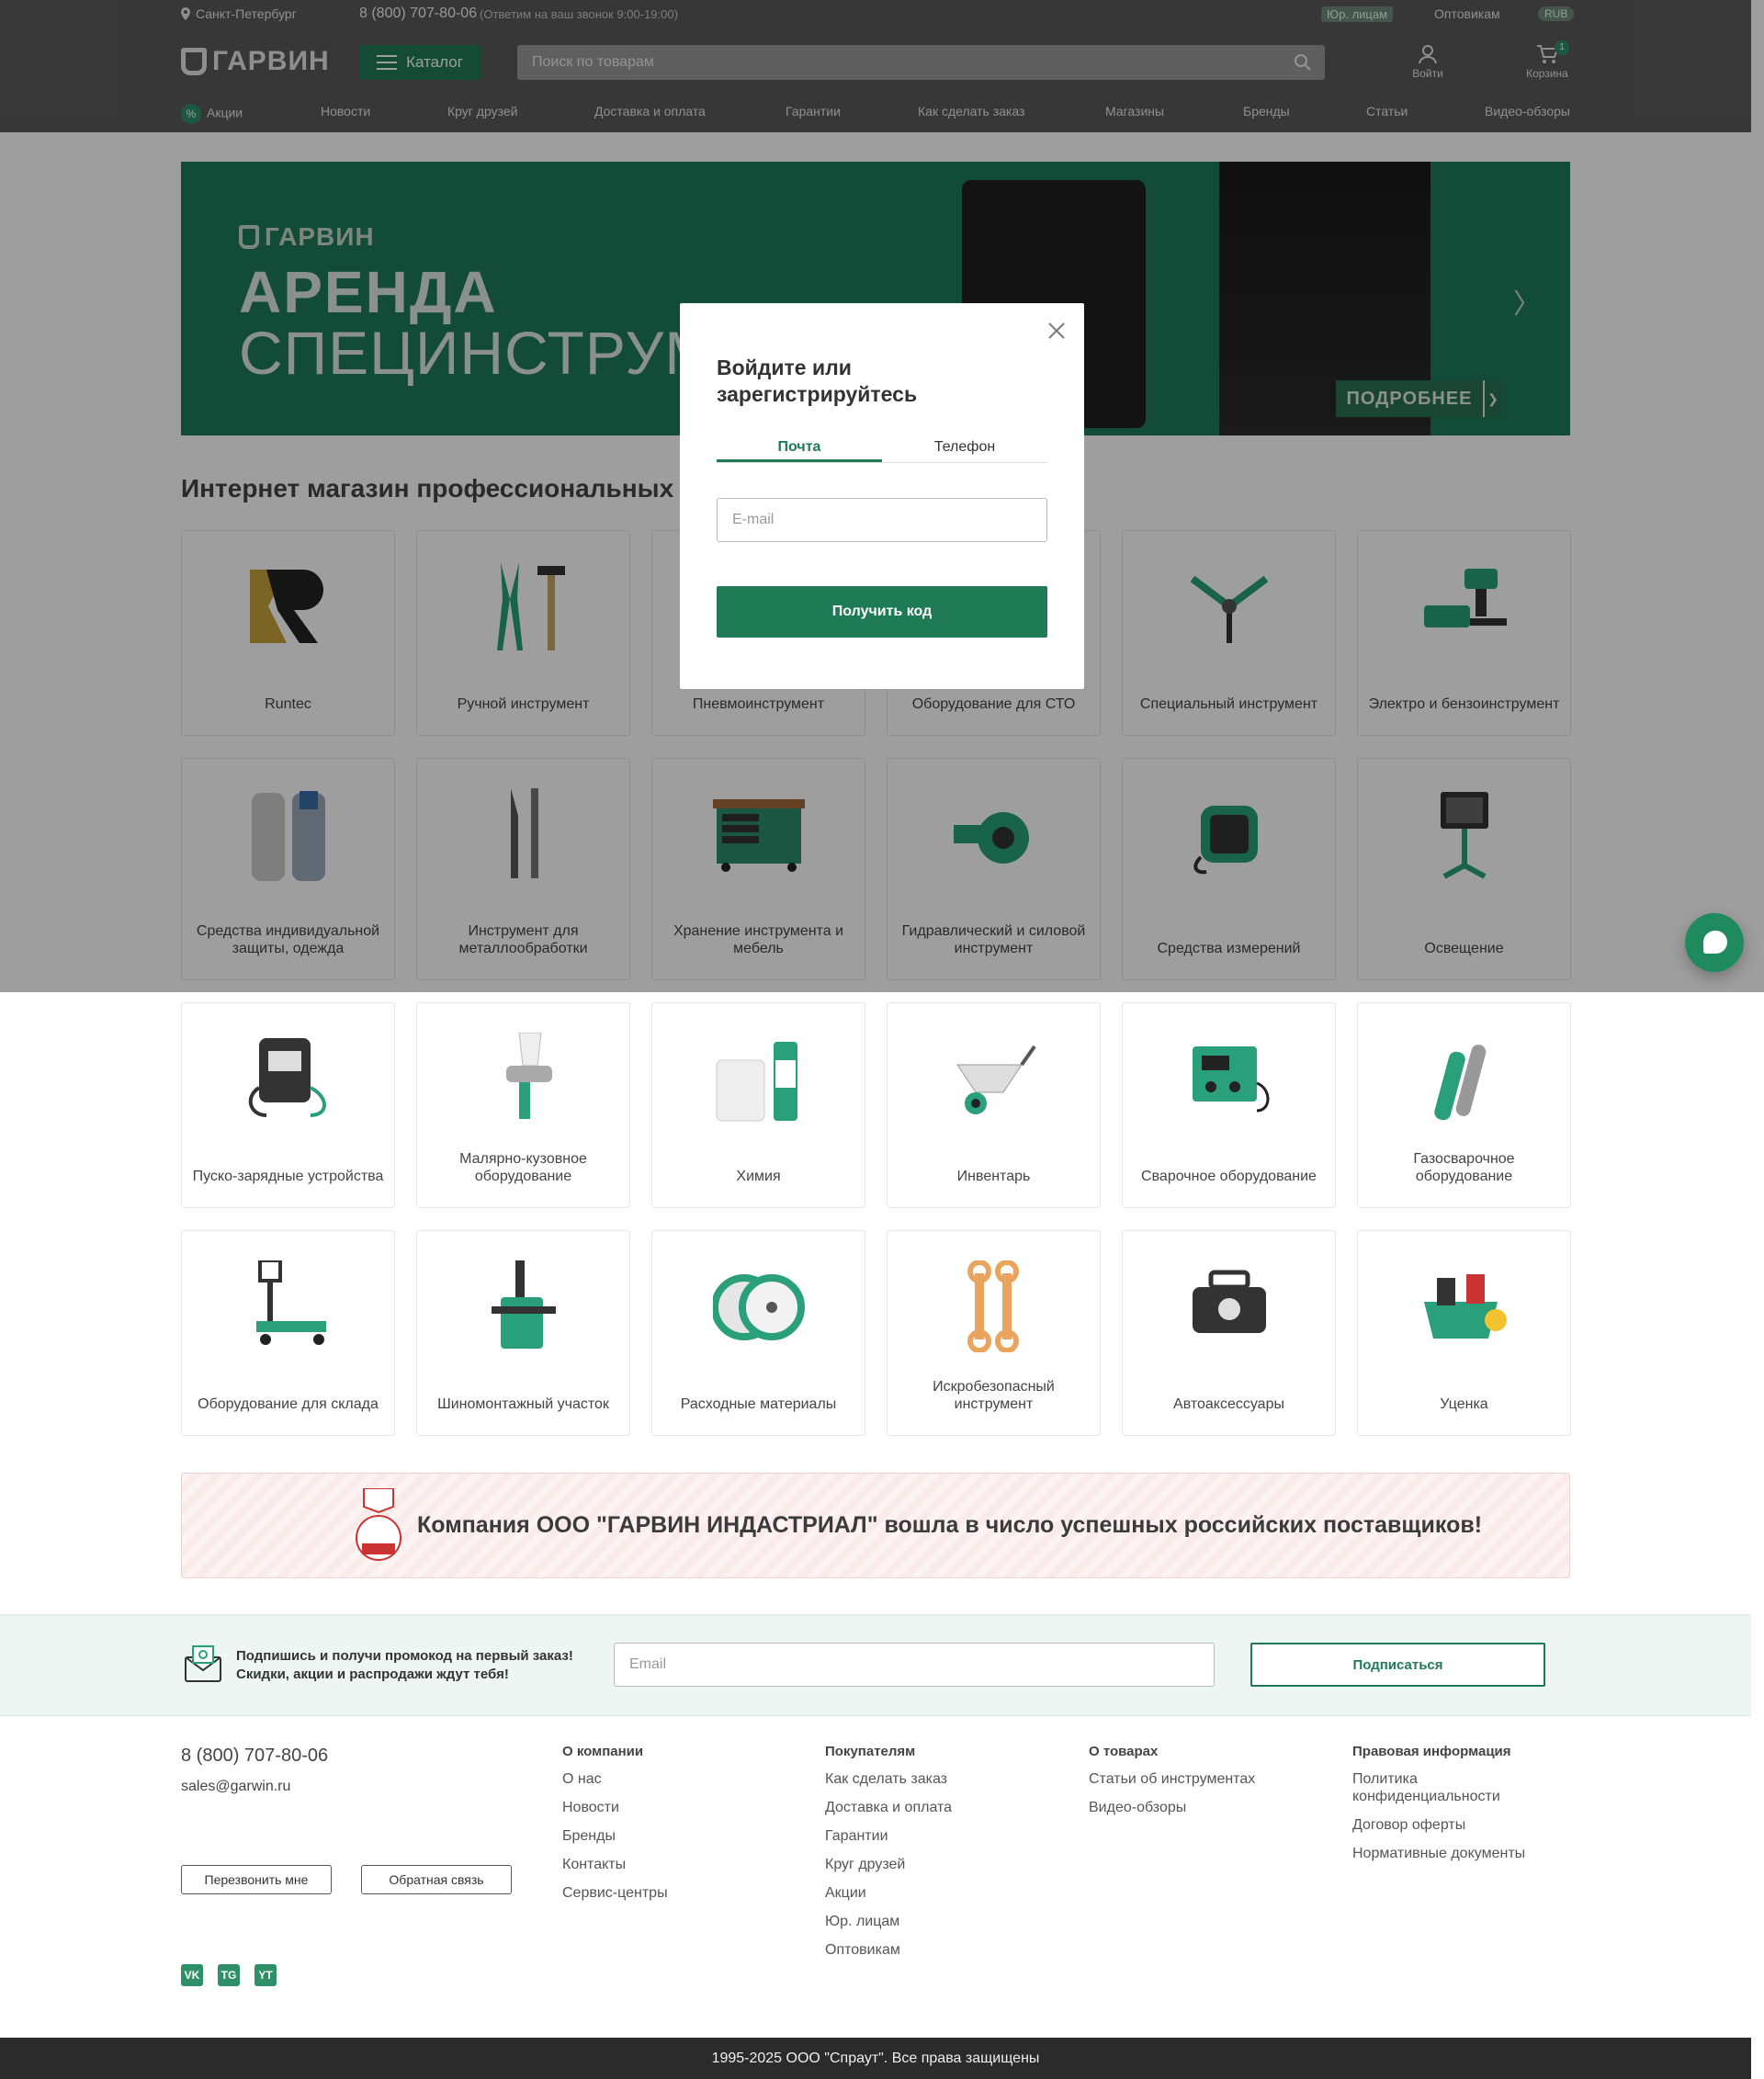  I want to click on tab-email: Почта, so click(799, 447).